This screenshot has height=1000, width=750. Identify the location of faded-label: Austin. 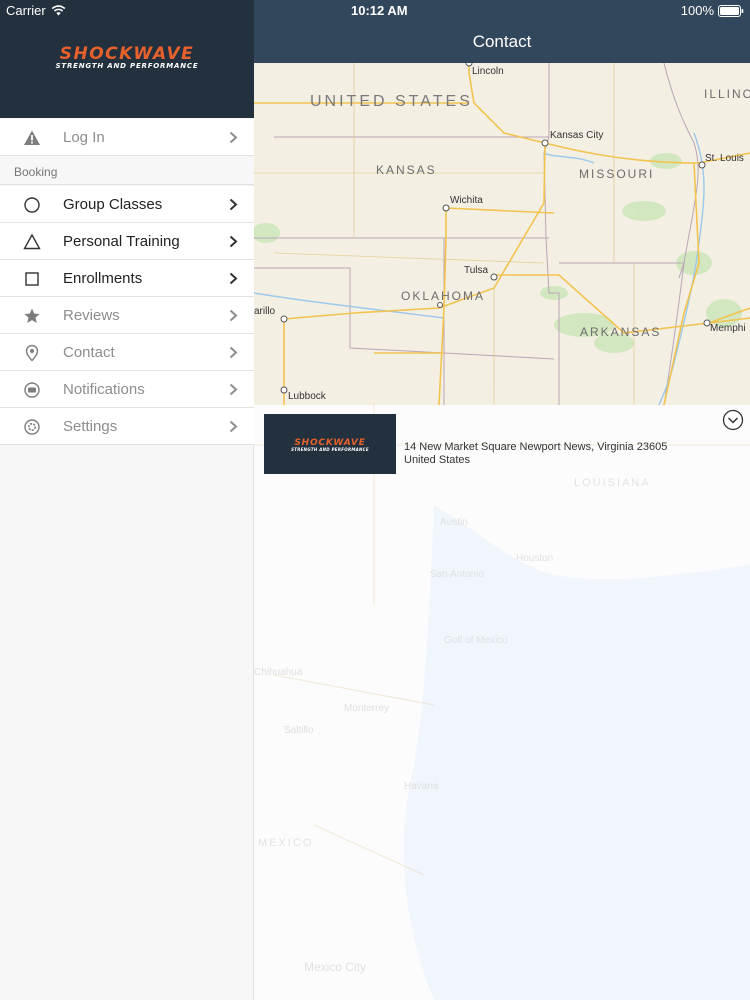
(454, 522).